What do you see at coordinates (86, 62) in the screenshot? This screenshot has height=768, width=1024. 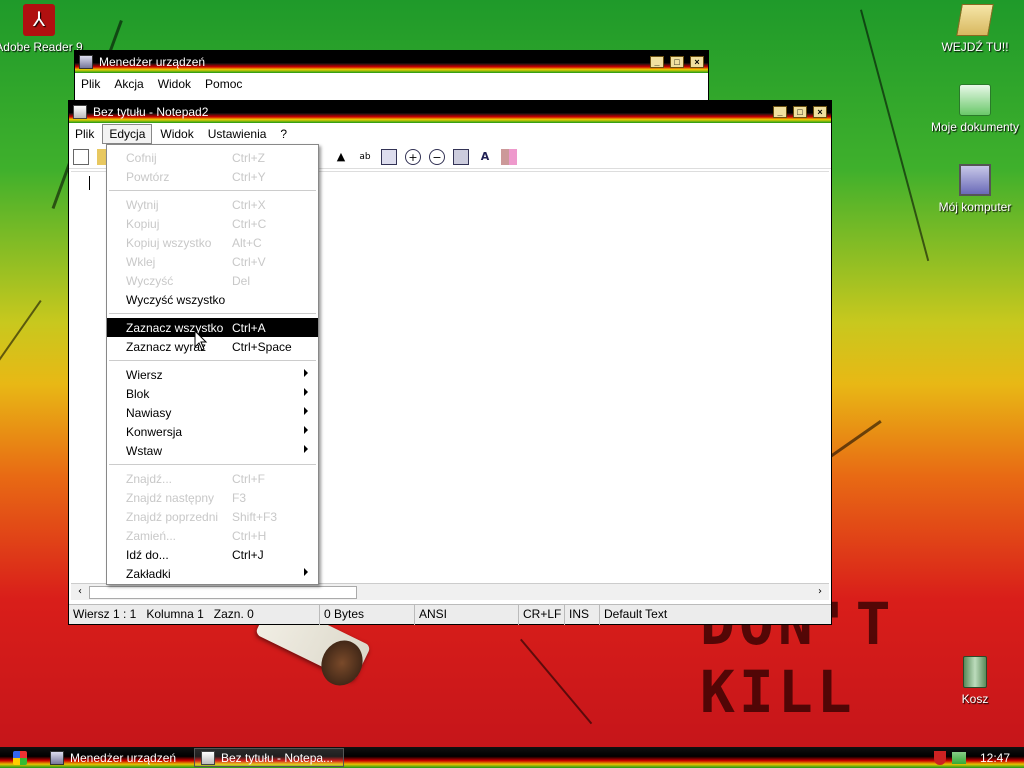 I see `device-manager-icon` at bounding box center [86, 62].